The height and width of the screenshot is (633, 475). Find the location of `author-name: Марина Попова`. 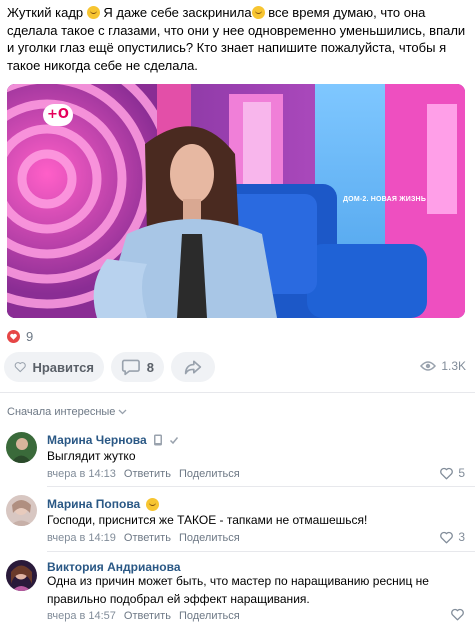

author-name: Марина Попова is located at coordinates (94, 504).